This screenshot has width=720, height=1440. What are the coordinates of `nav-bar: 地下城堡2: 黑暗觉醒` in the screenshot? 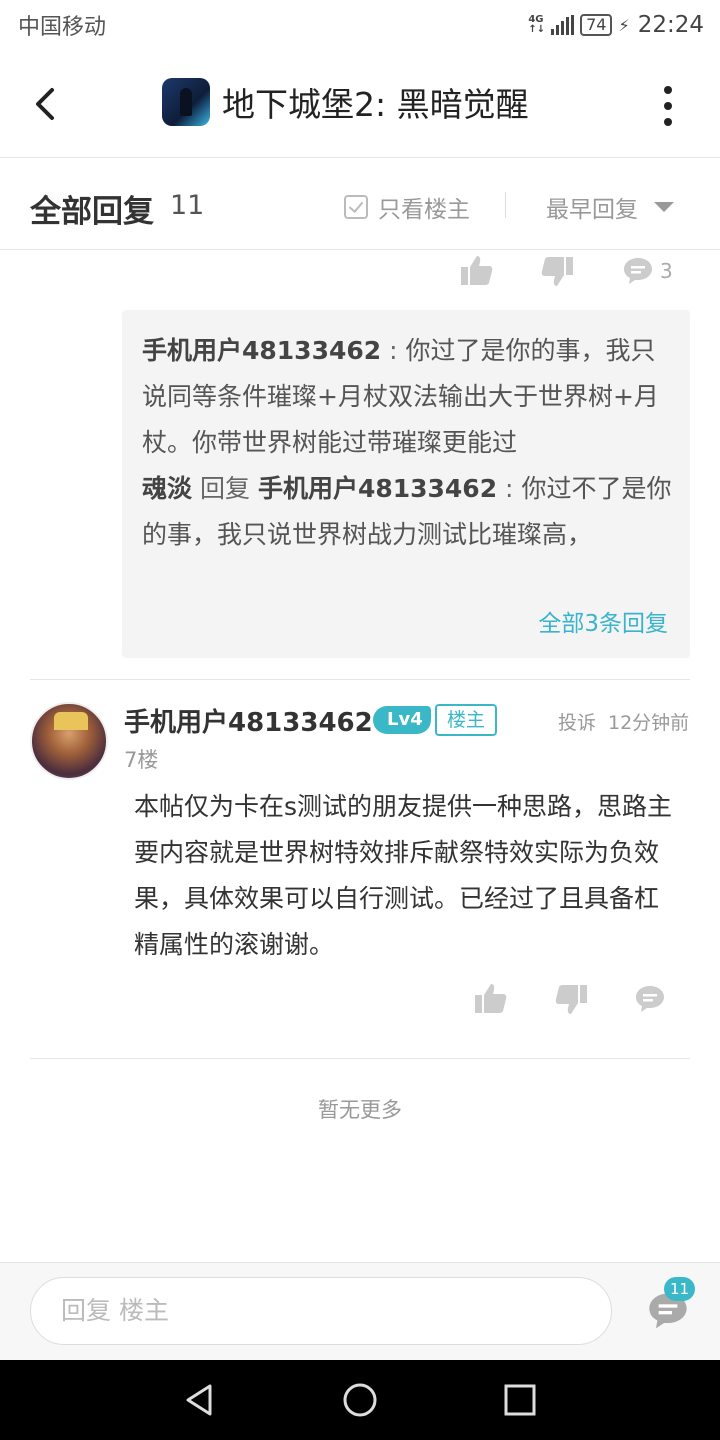 It's located at (360, 104).